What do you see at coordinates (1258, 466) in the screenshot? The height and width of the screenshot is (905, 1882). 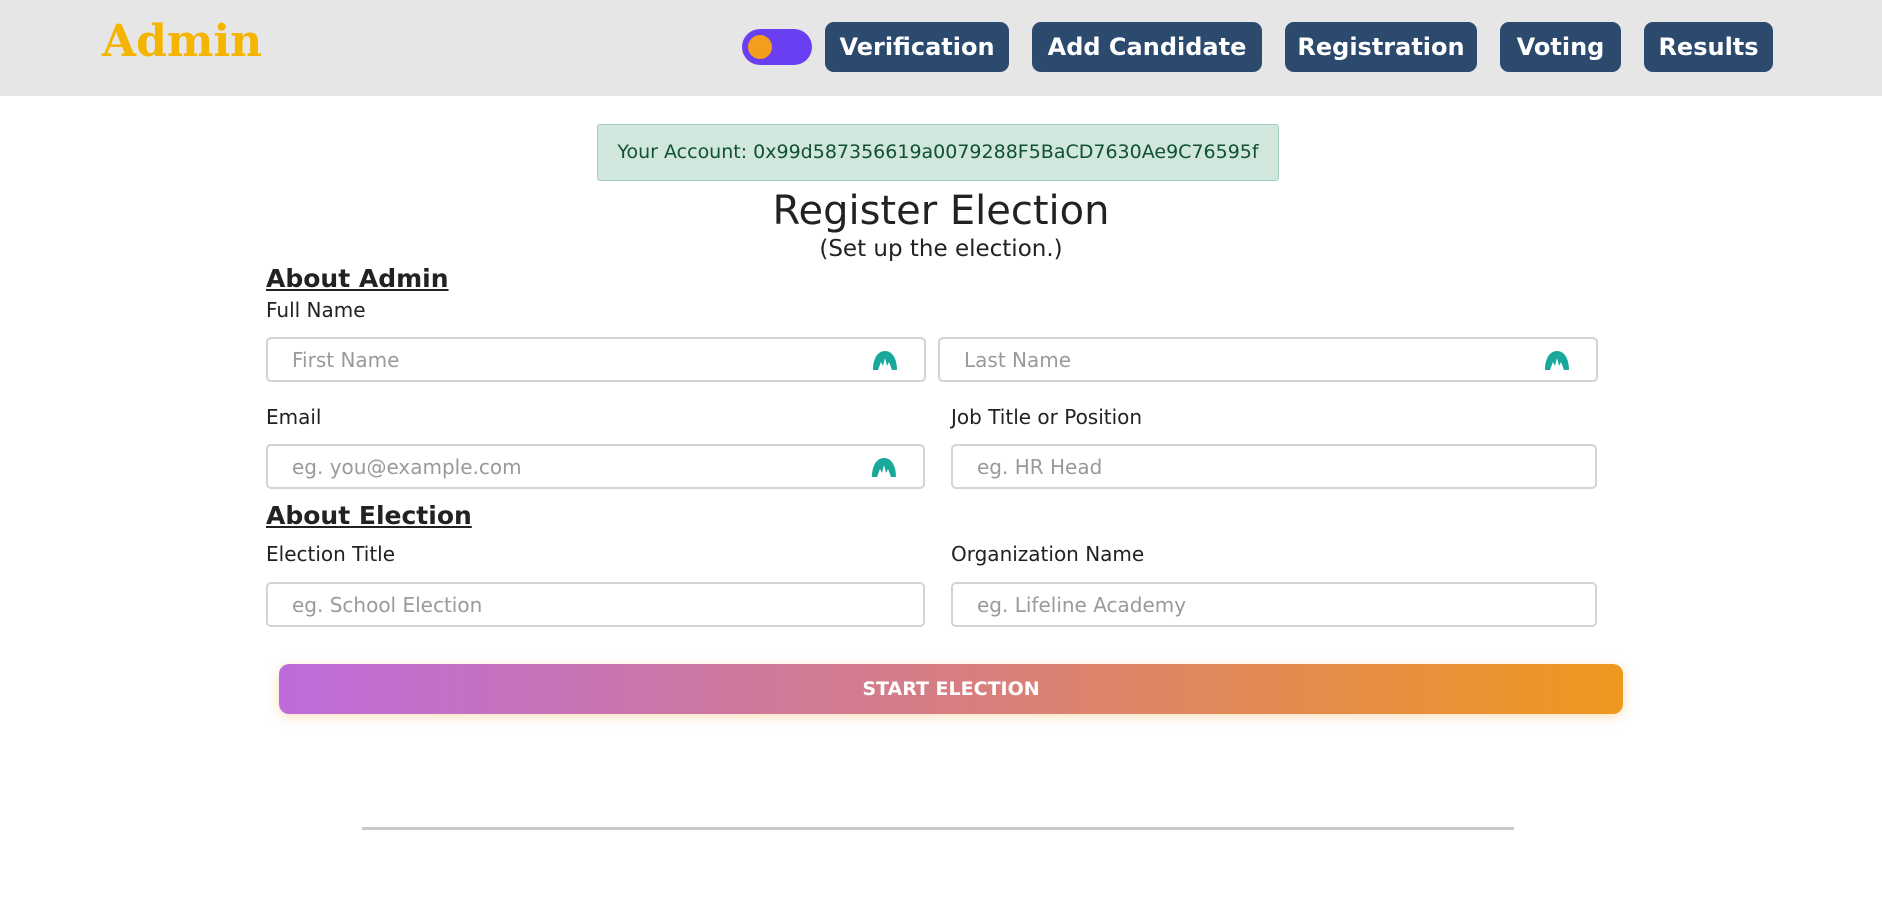 I see `job-title-input` at bounding box center [1258, 466].